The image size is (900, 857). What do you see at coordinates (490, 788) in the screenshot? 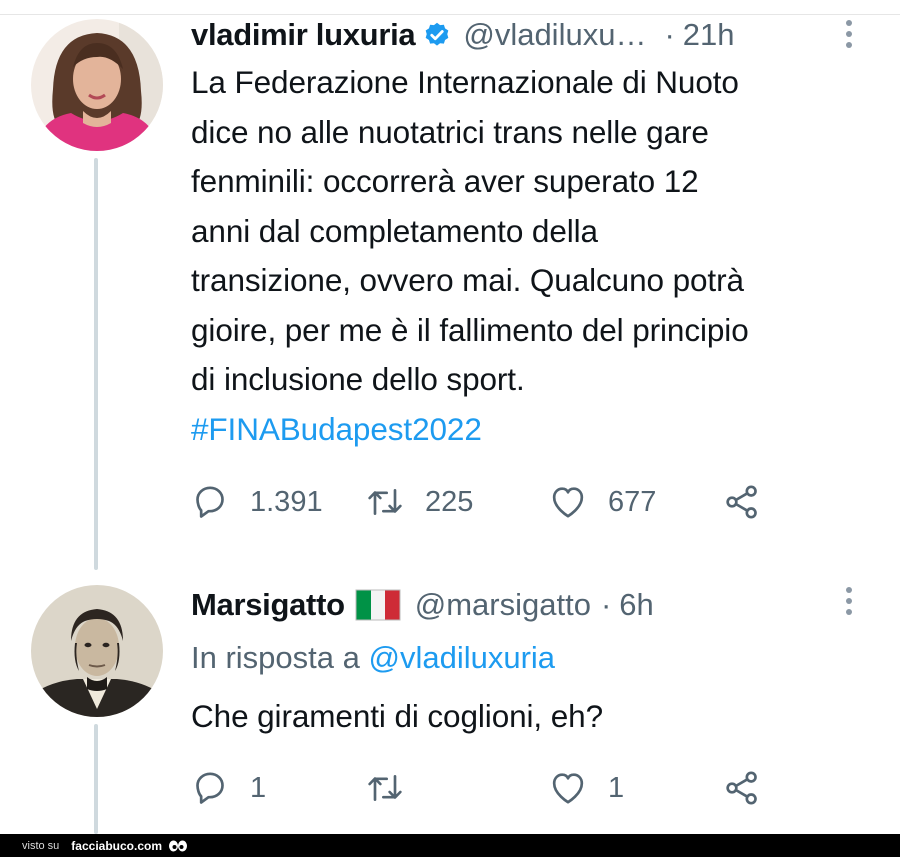
I see `tweet2-actions: 1 1` at bounding box center [490, 788].